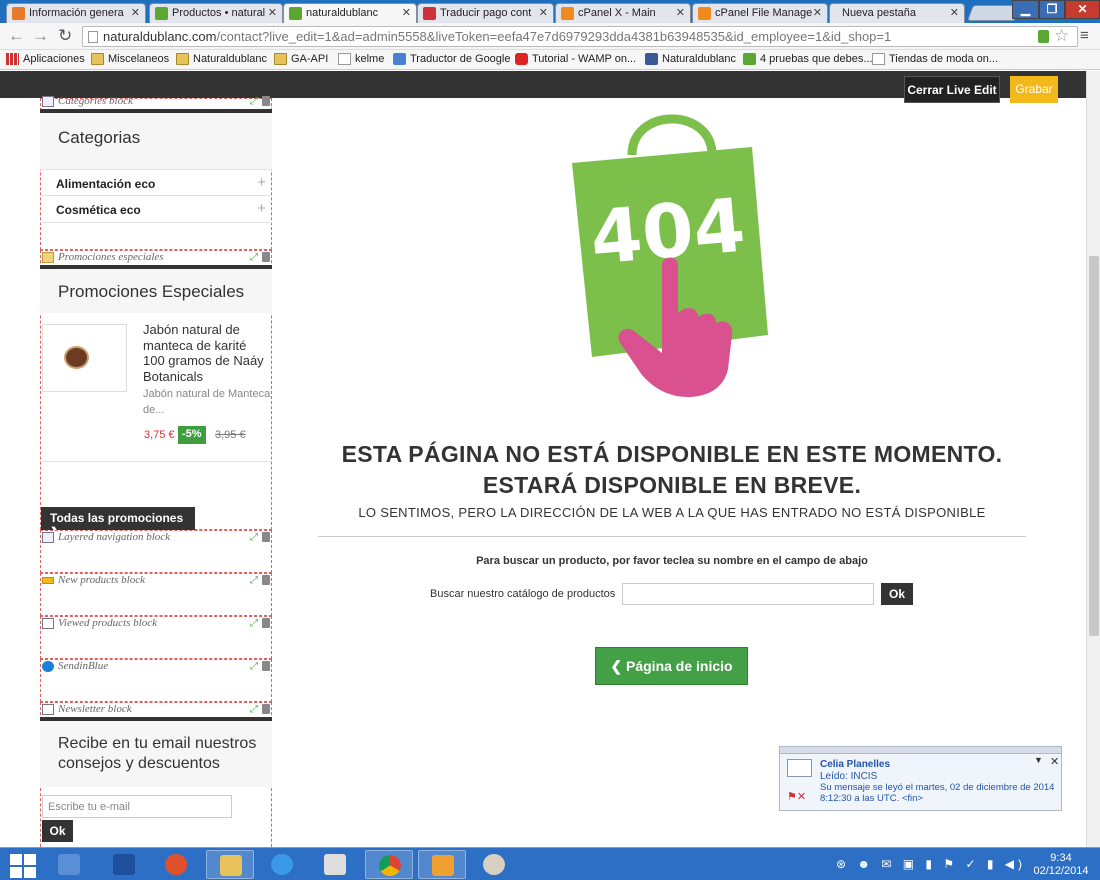 Image resolution: width=1100 pixels, height=880 pixels. Describe the element at coordinates (87, 101) in the screenshot. I see `block-label: Categories block` at that location.